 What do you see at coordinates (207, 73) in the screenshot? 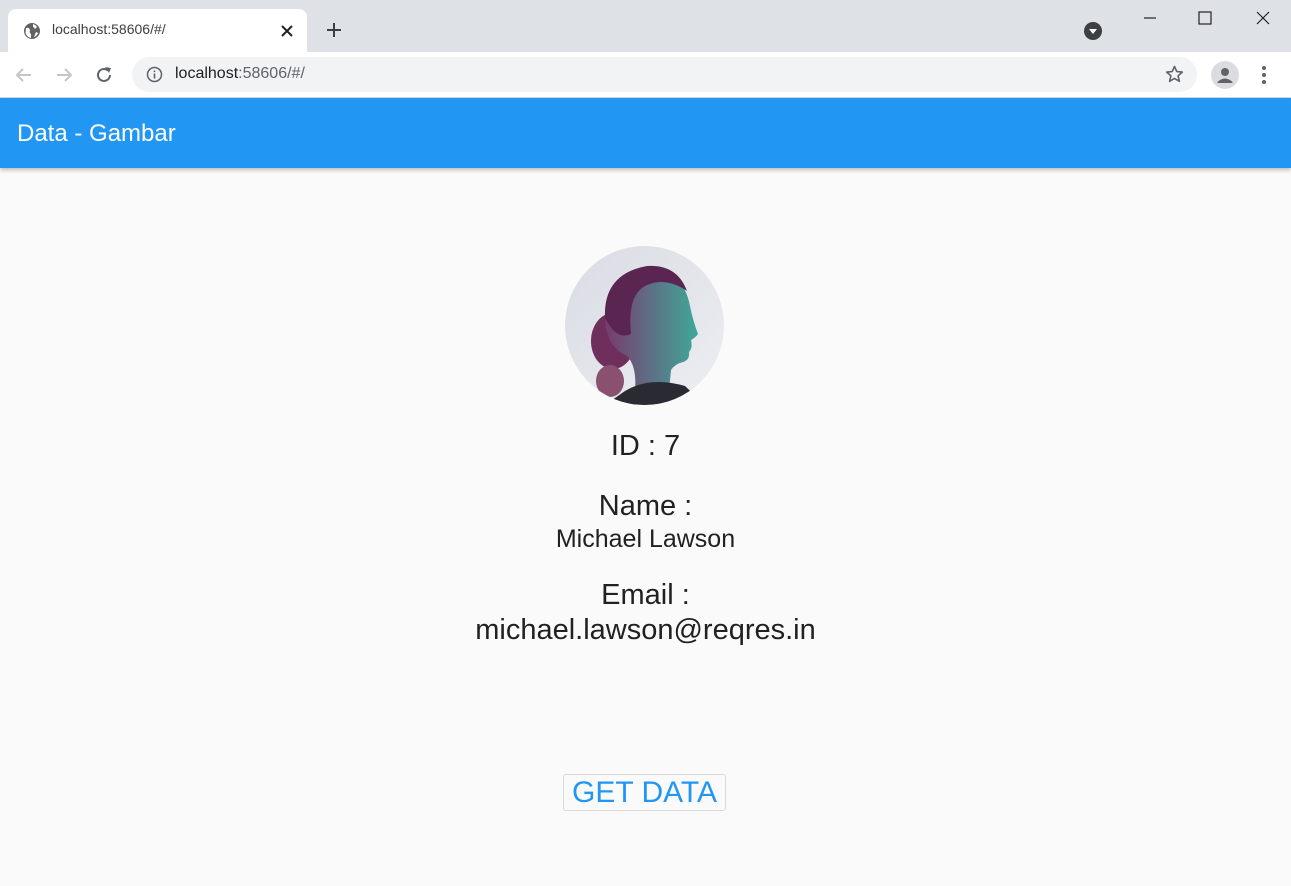
I see `url-host: localhost` at bounding box center [207, 73].